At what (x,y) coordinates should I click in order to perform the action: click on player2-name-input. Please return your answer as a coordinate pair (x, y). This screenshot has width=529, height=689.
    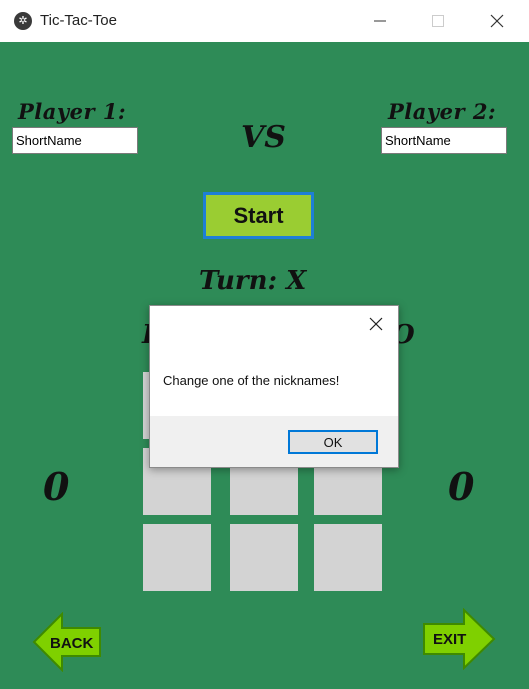
    Looking at the image, I should click on (444, 140).